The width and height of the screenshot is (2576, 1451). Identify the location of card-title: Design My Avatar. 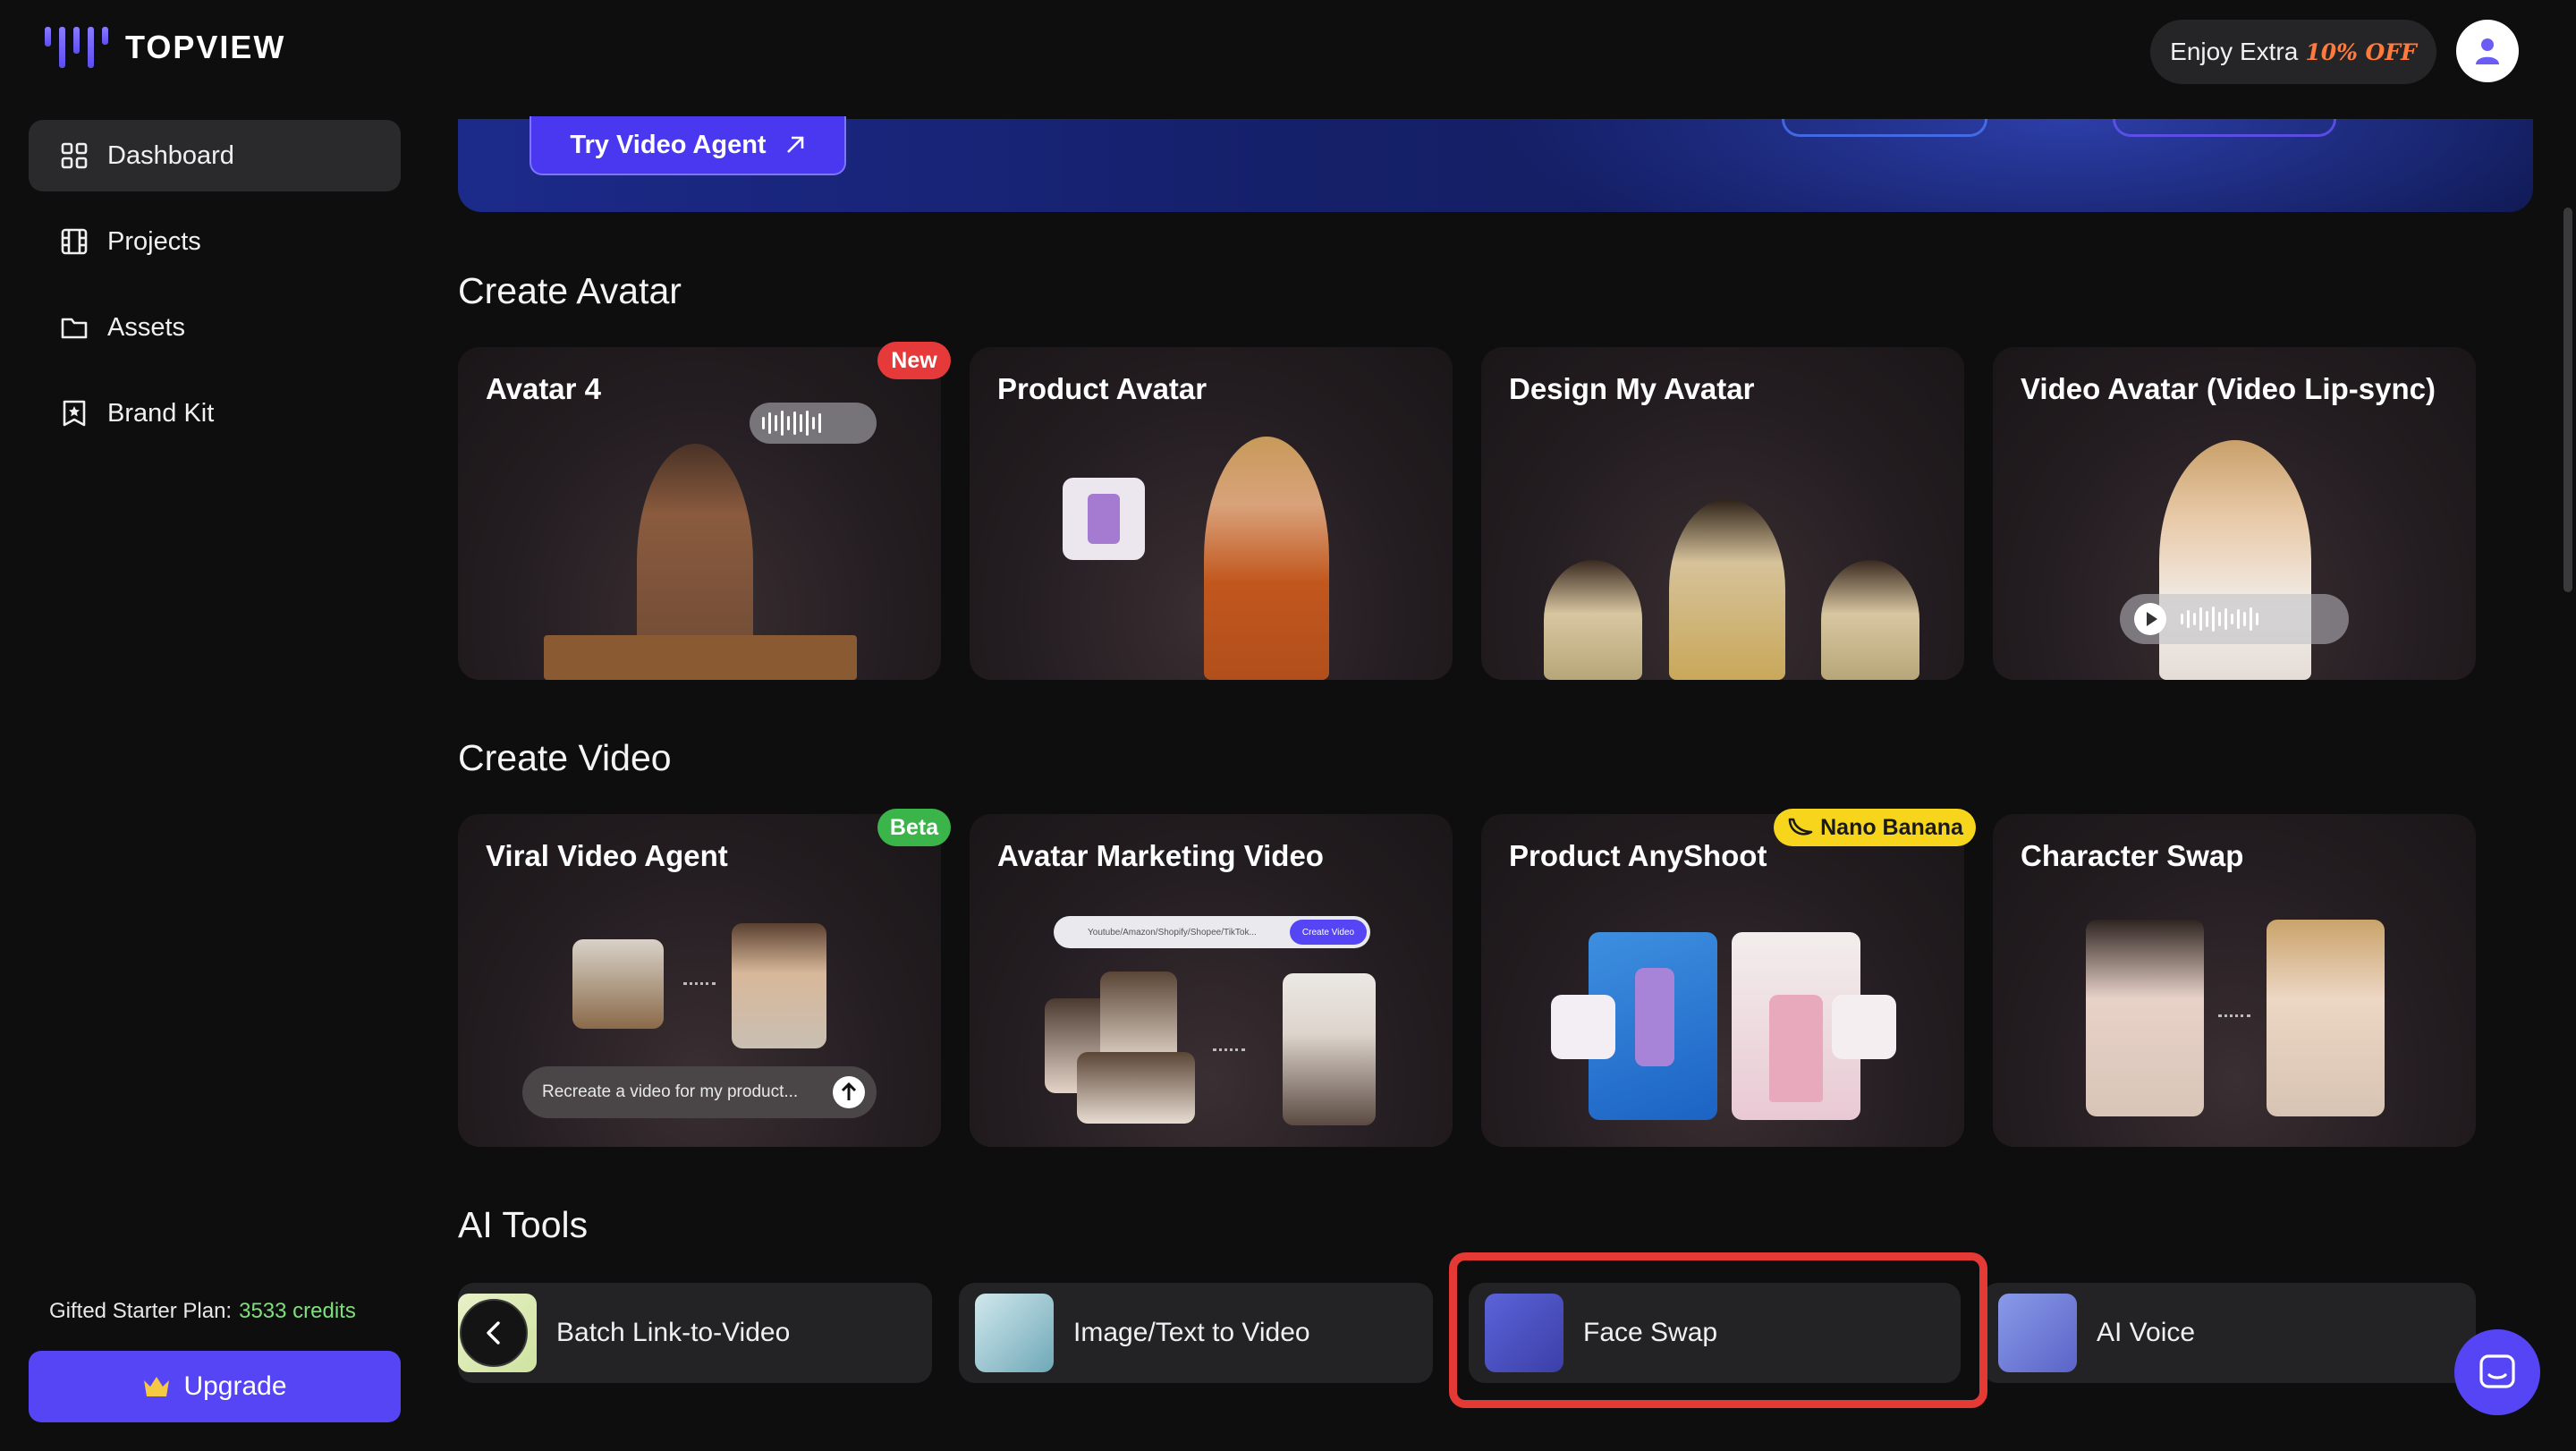
(1632, 388).